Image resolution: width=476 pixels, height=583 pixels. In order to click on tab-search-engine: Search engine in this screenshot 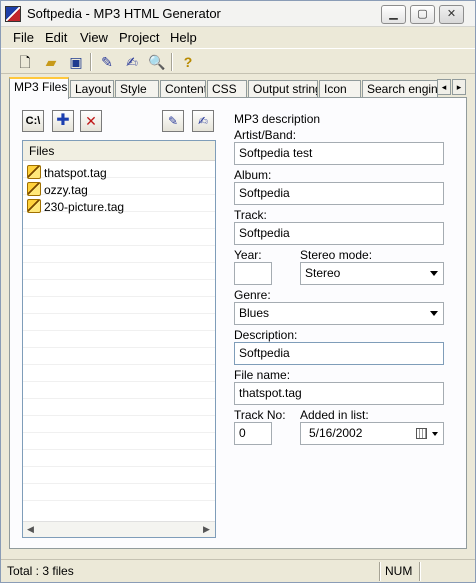, I will do `click(400, 89)`.